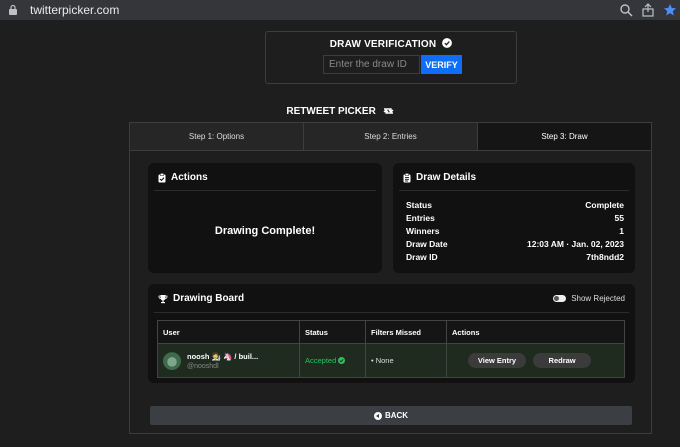 The width and height of the screenshot is (680, 447). What do you see at coordinates (515, 205) in the screenshot?
I see `detail-row-status: Status Complete` at bounding box center [515, 205].